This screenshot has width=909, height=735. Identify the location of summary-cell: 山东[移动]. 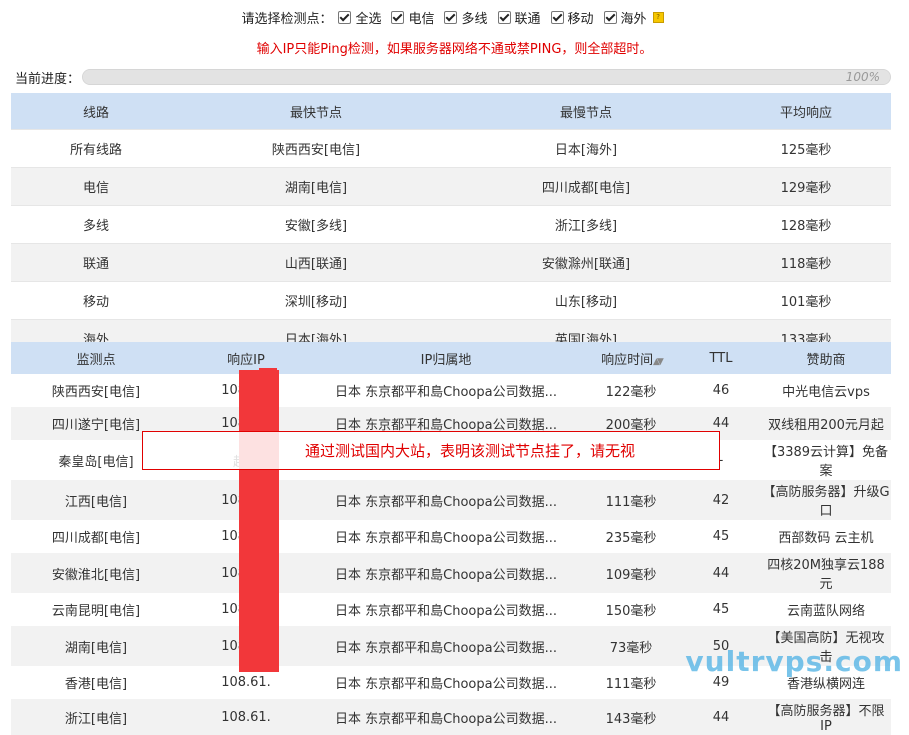
(586, 300).